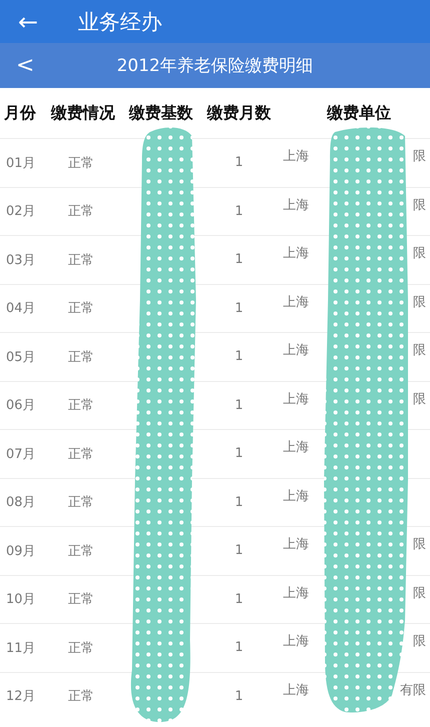 Image resolution: width=430 pixels, height=727 pixels. I want to click on table-cell-text: 03月, so click(21, 260).